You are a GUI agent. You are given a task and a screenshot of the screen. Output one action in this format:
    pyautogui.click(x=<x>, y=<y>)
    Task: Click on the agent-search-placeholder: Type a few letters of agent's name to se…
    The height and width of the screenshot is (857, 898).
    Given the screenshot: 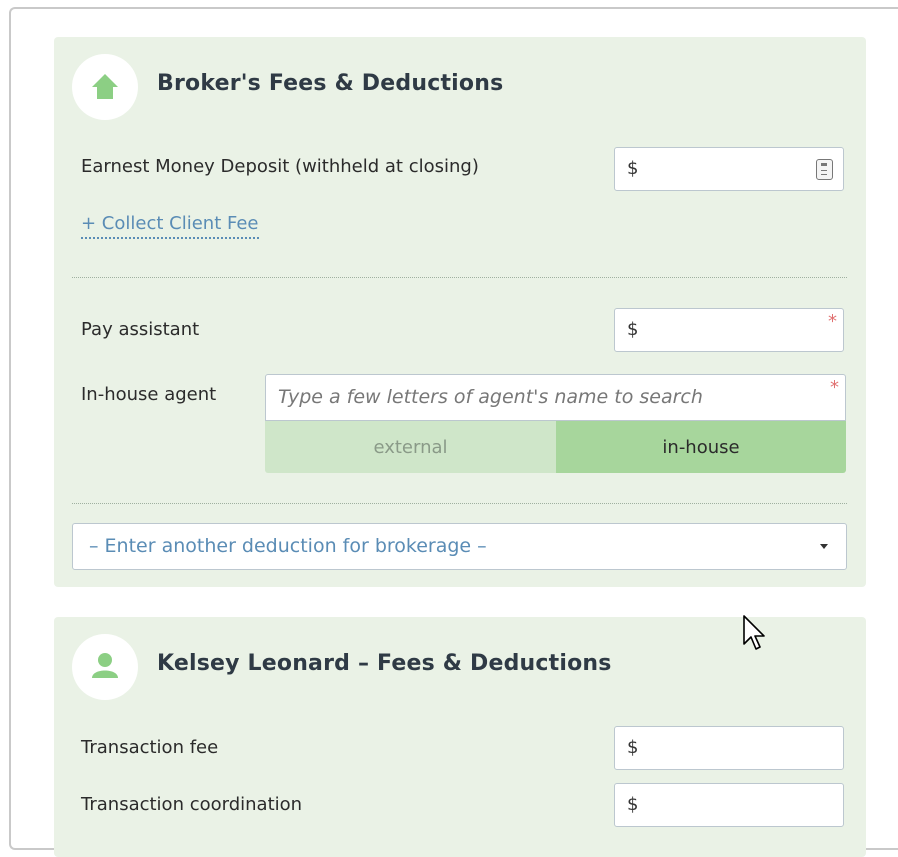 What is the action you would take?
    pyautogui.click(x=490, y=397)
    